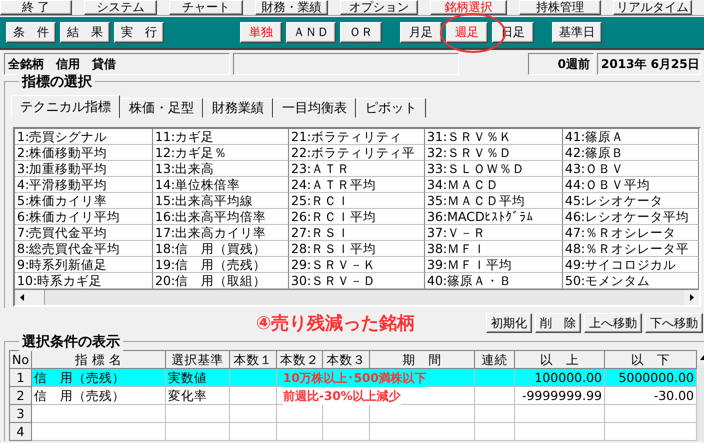  Describe the element at coordinates (85, 32) in the screenshot. I see `toolbar-button: 結 果` at that location.